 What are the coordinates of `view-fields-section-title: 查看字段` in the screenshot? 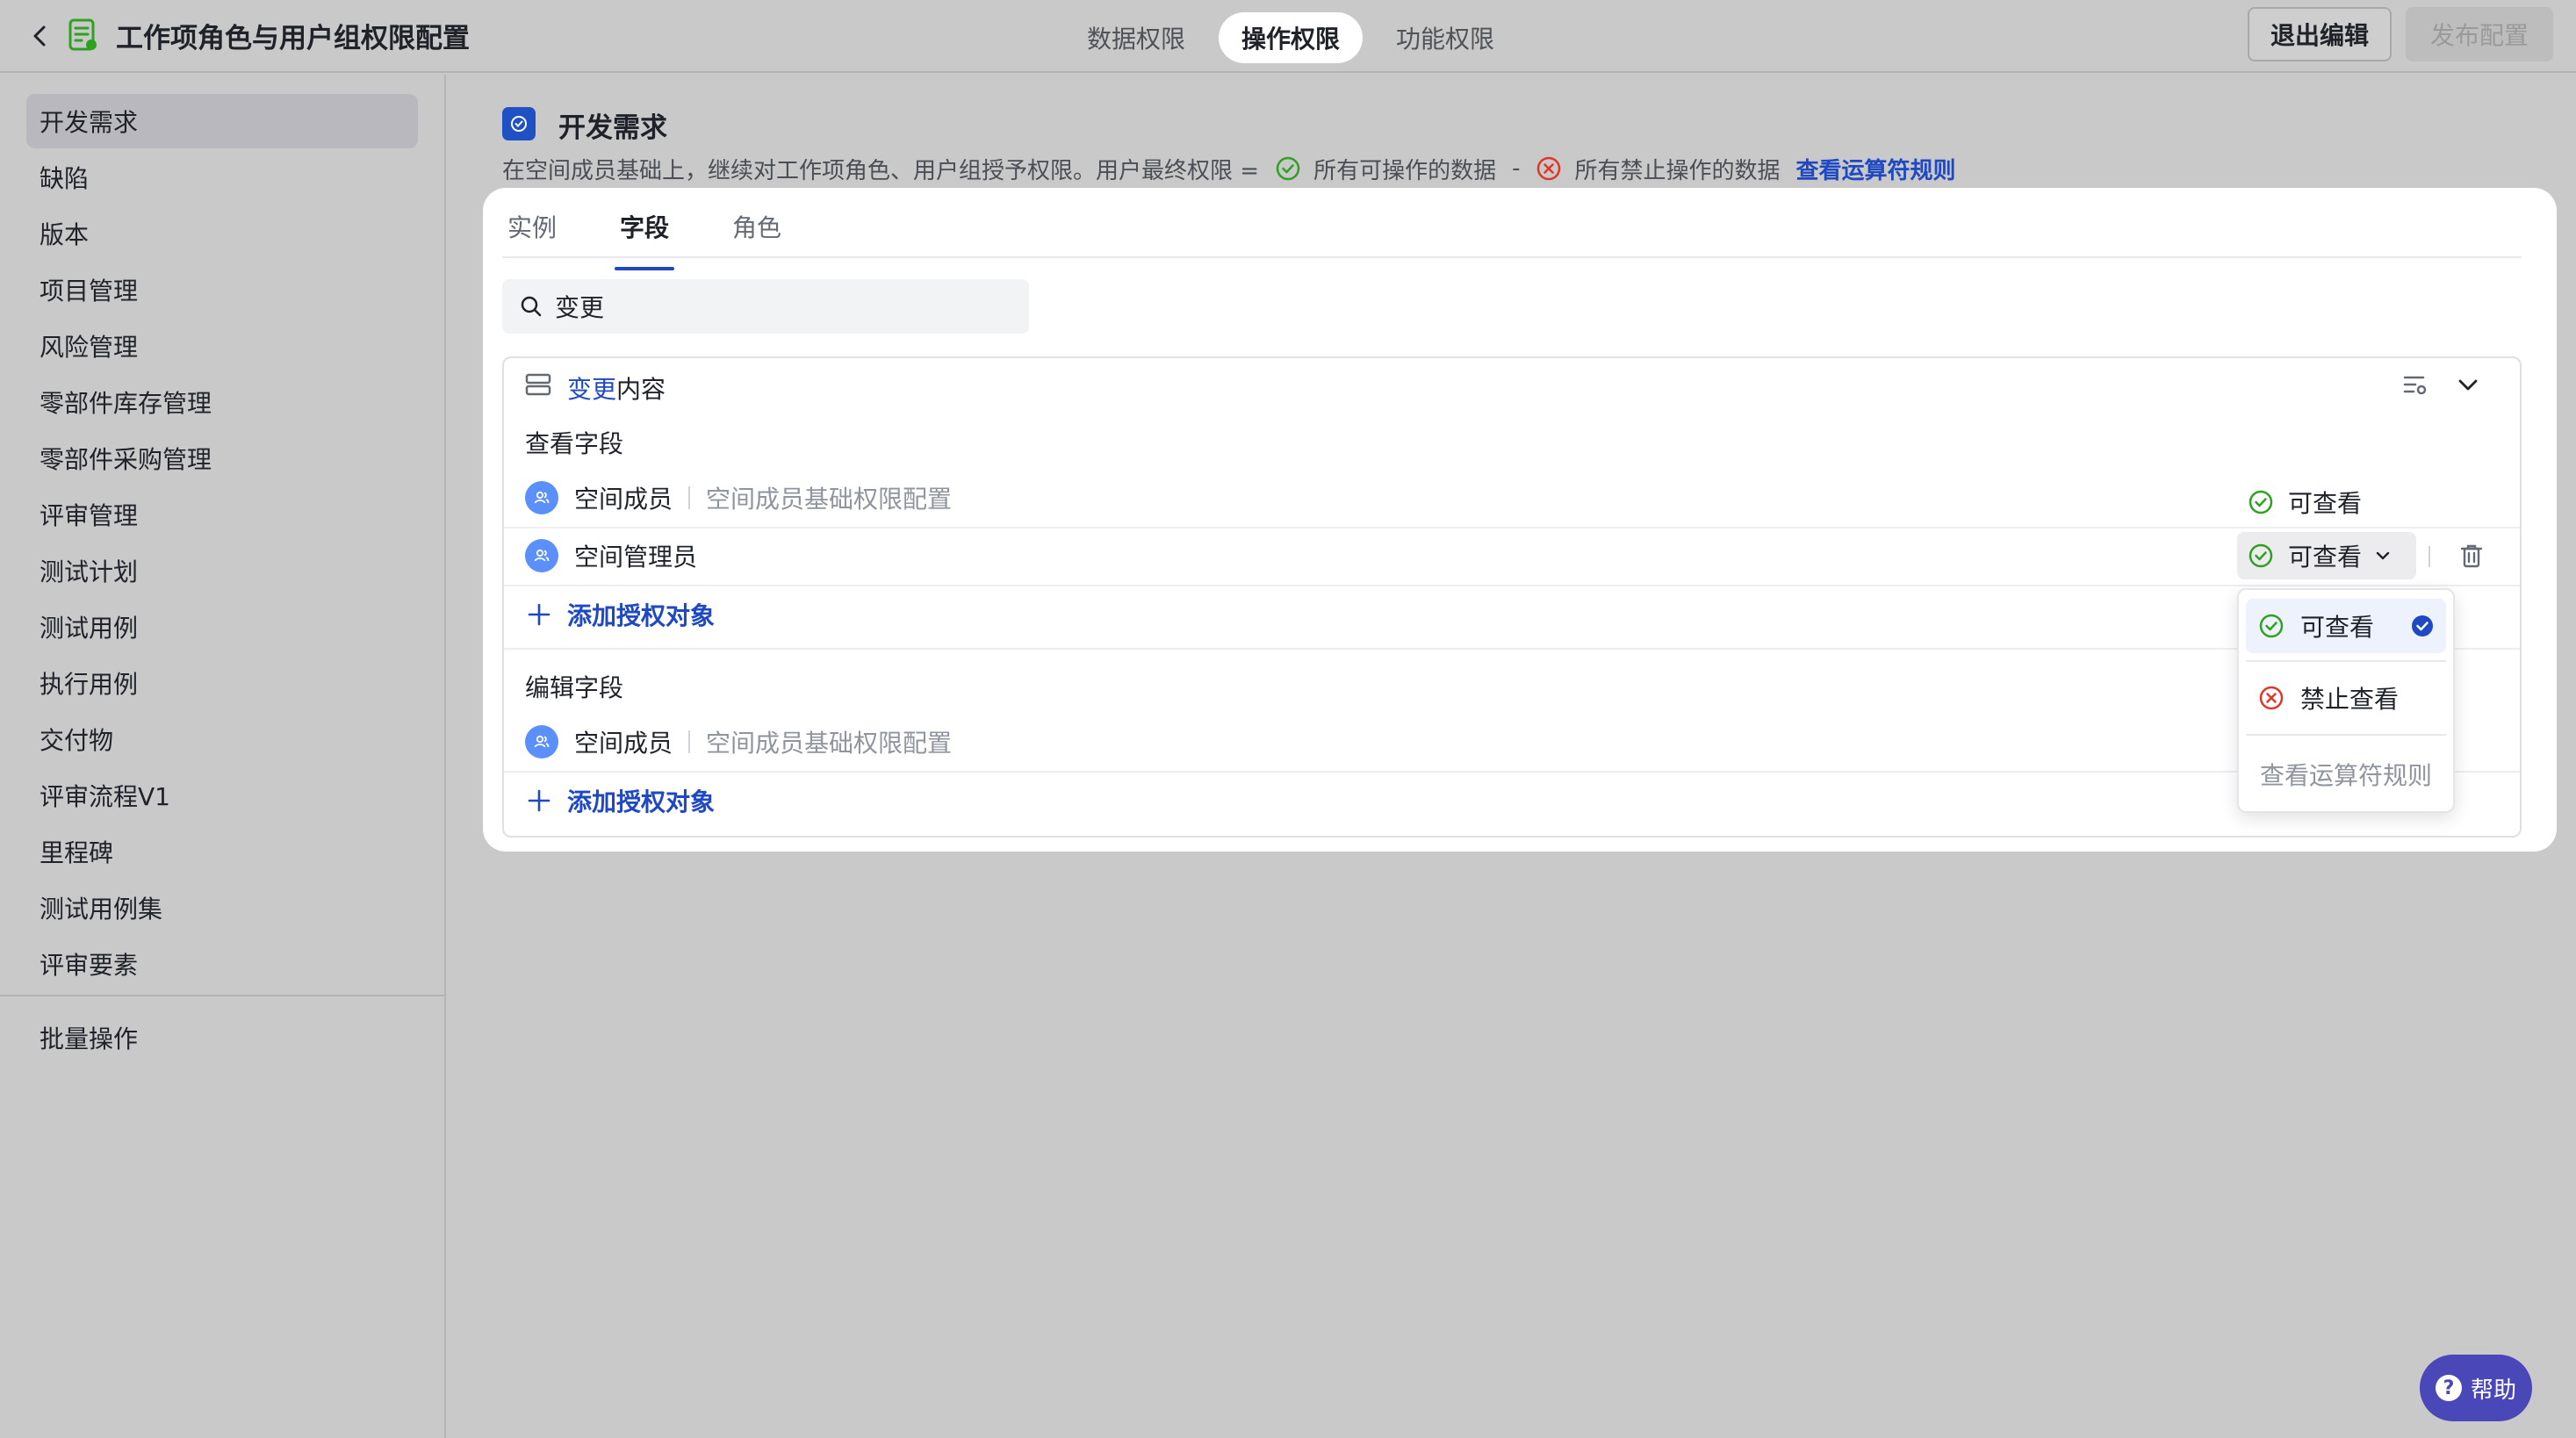 It's located at (574, 443).